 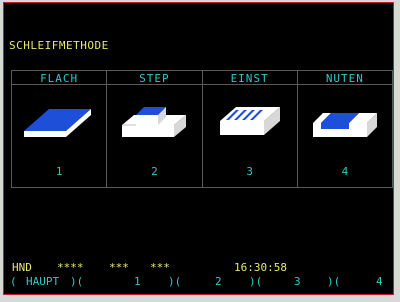 I want to click on slot-grinding-icon, so click(x=345, y=121).